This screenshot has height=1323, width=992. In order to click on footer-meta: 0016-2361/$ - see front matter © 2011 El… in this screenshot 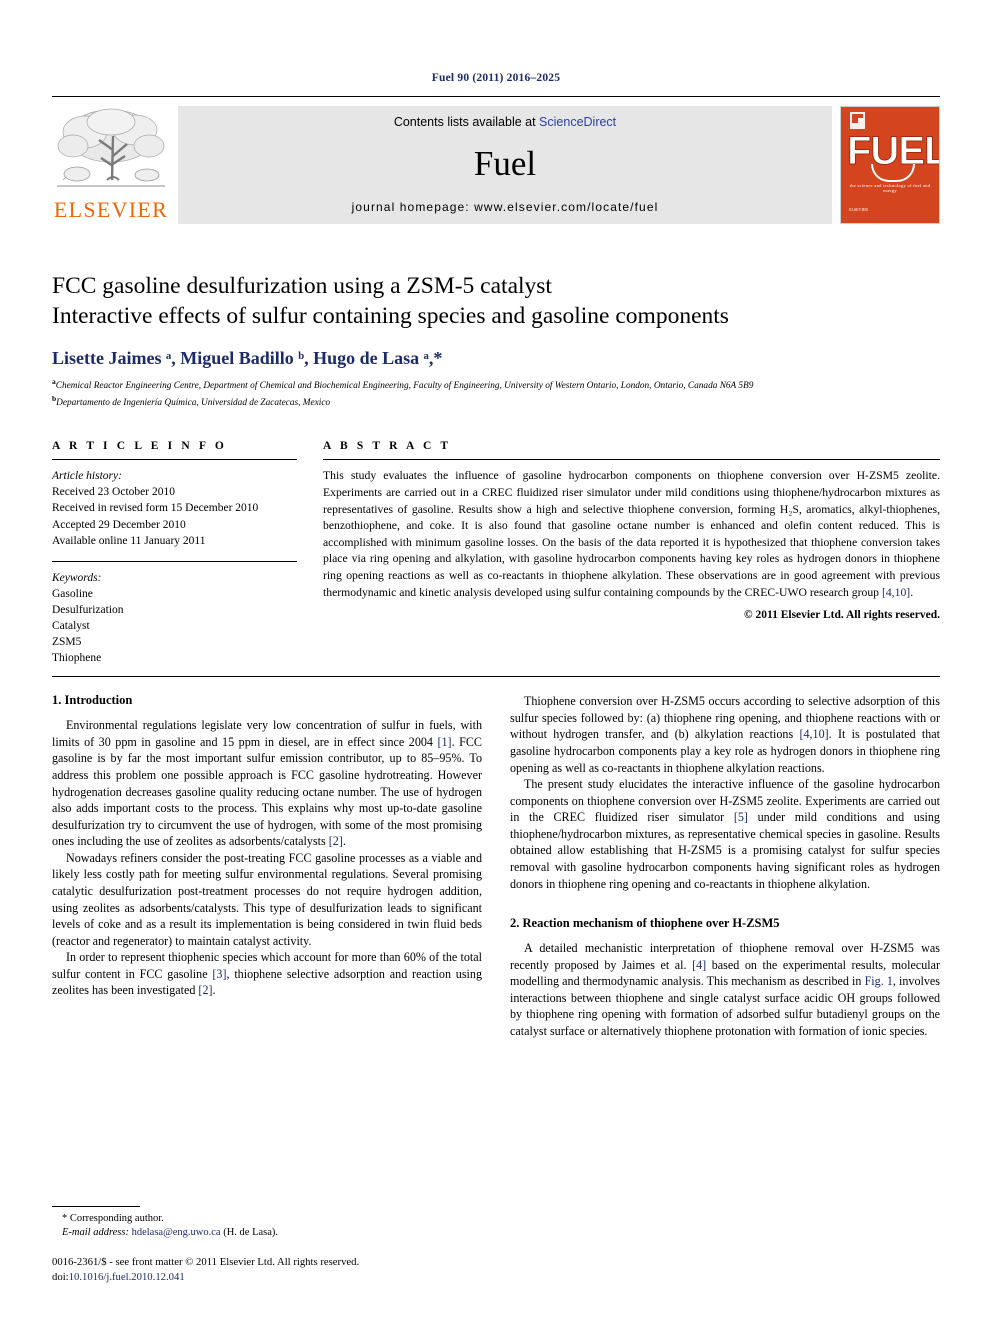, I will do `click(267, 1270)`.